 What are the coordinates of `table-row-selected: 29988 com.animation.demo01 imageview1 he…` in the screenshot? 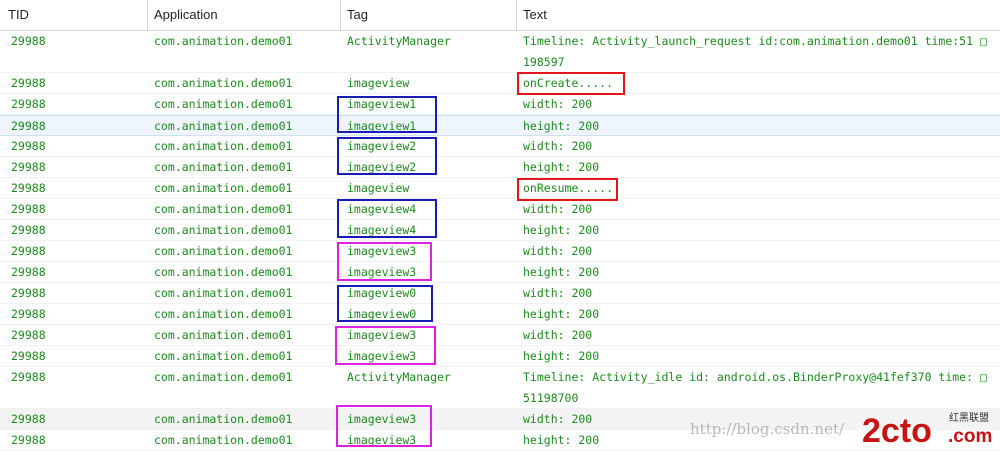 It's located at (500, 125).